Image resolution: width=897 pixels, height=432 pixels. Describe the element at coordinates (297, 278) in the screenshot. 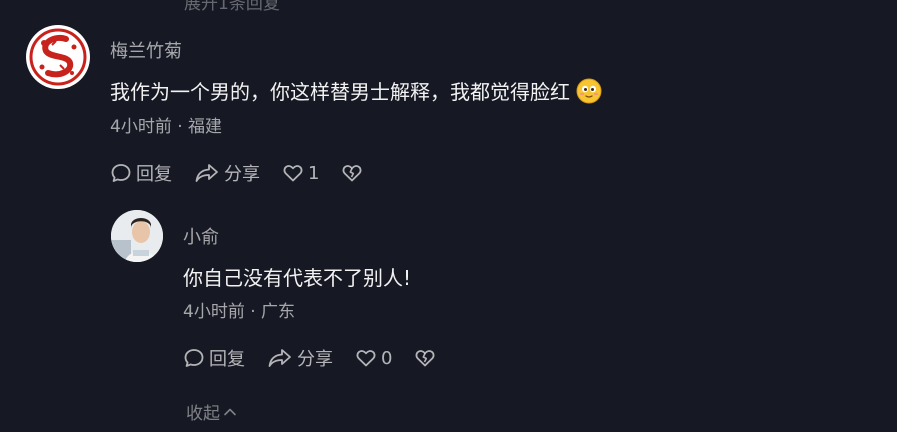

I see `comment-text: 你自己没有代表不了别人!` at that location.